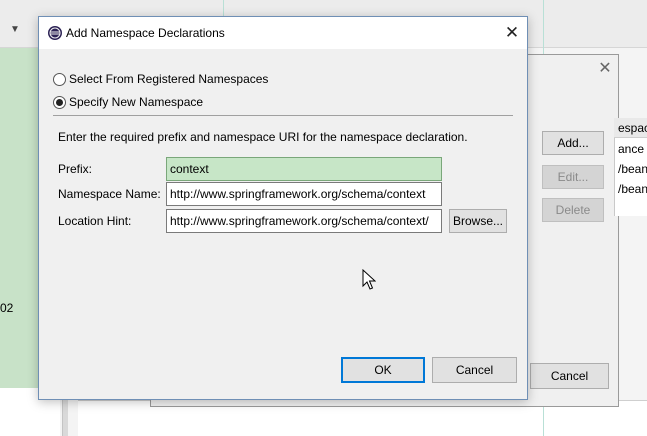  Describe the element at coordinates (109, 194) in the screenshot. I see `namespace-name-label: Namespace Name:` at that location.